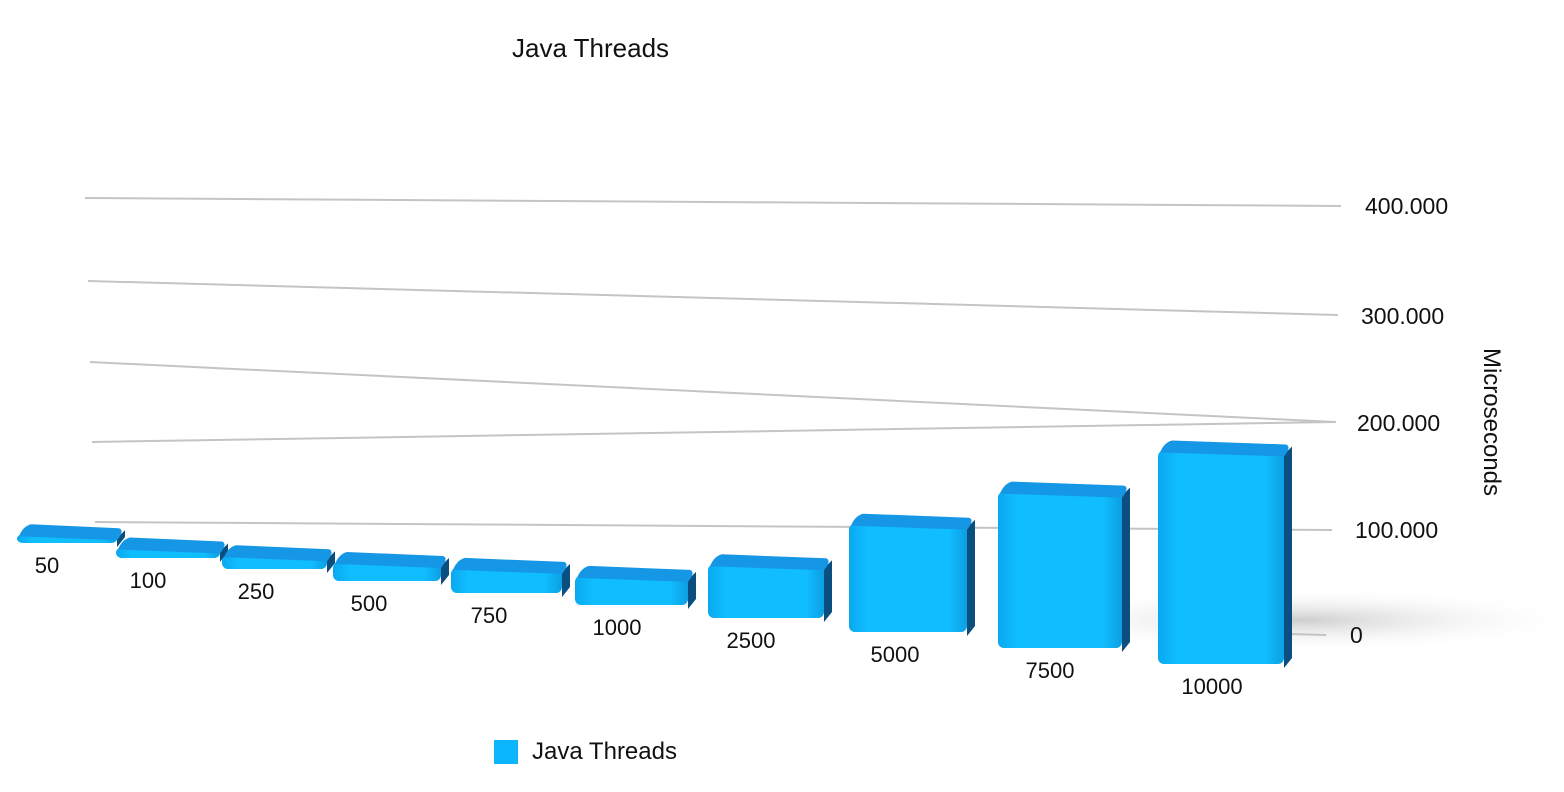 Image resolution: width=1564 pixels, height=792 pixels. I want to click on y-axis-ticks: 0 100.000 200.000 300.000 400.000, so click(1399, 420).